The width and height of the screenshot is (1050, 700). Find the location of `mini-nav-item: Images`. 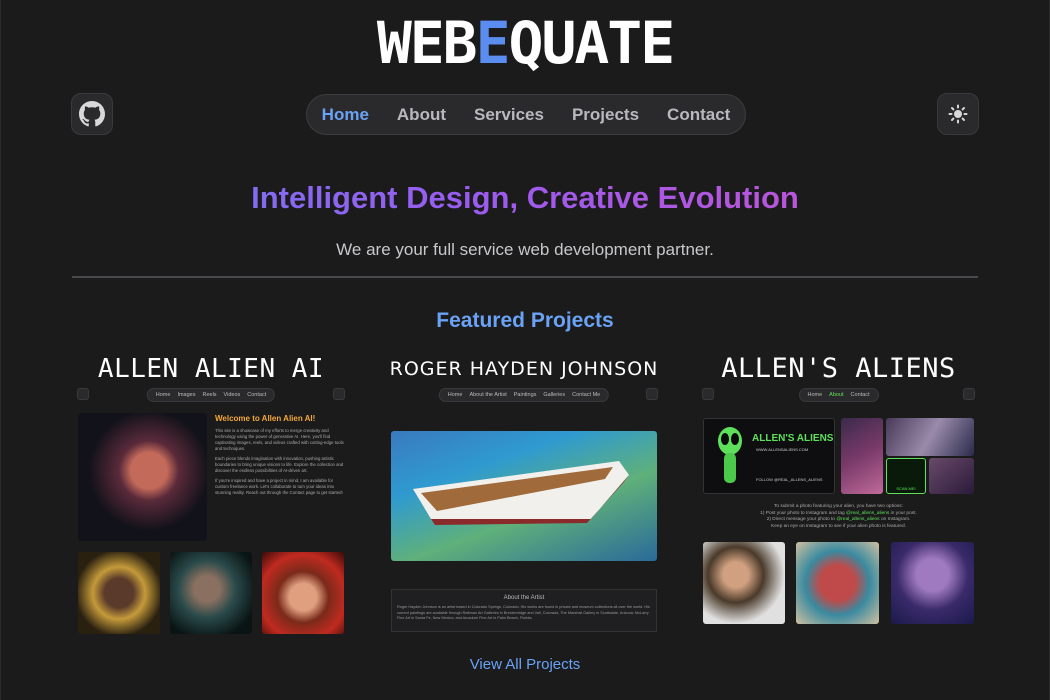

mini-nav-item: Images is located at coordinates (186, 395).